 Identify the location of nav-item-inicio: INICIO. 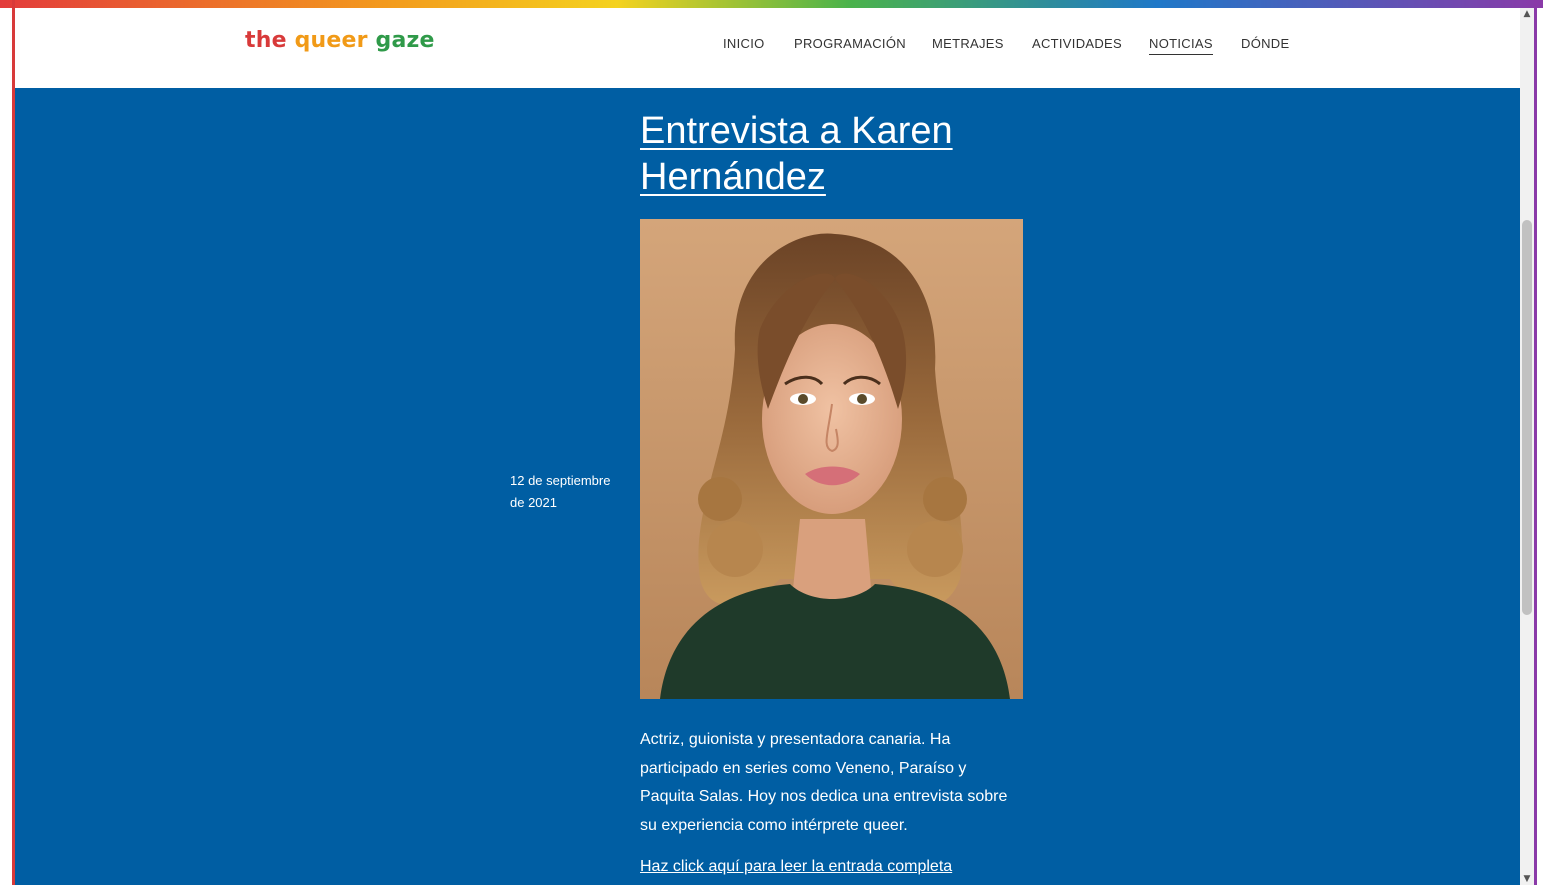
(744, 43).